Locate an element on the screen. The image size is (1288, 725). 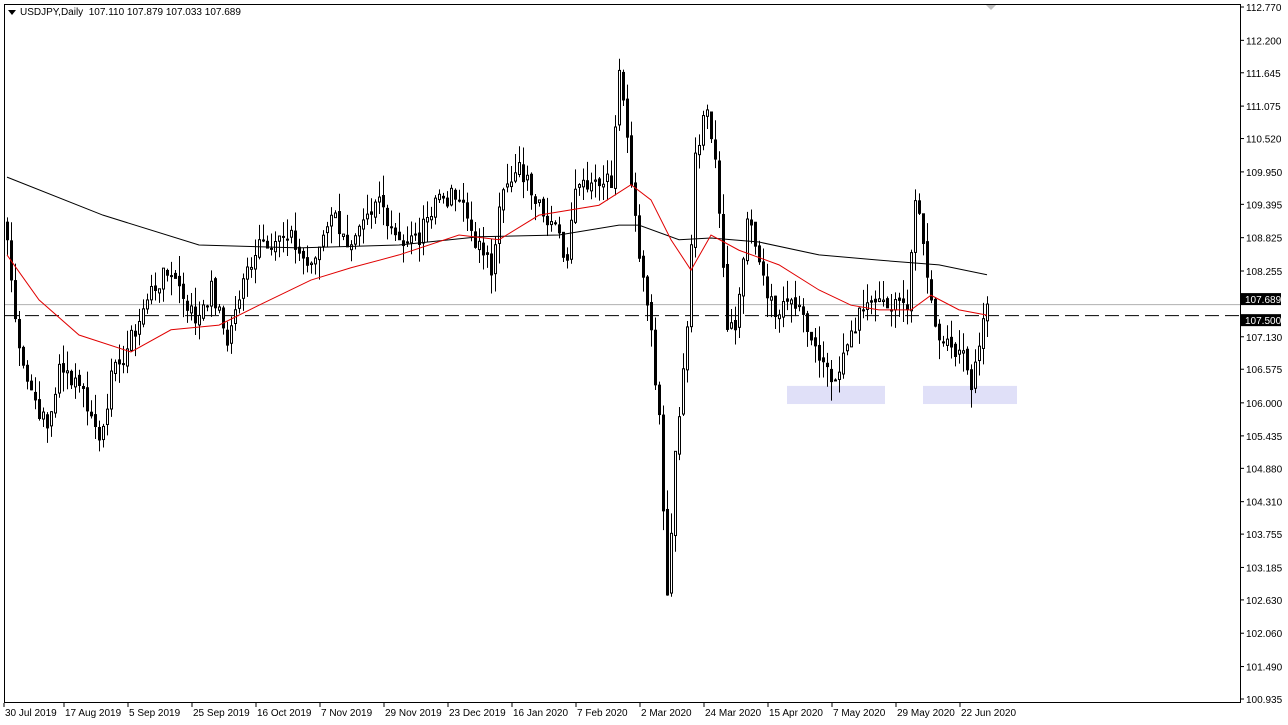
price-tick-label: 100.935 is located at coordinates (1264, 700).